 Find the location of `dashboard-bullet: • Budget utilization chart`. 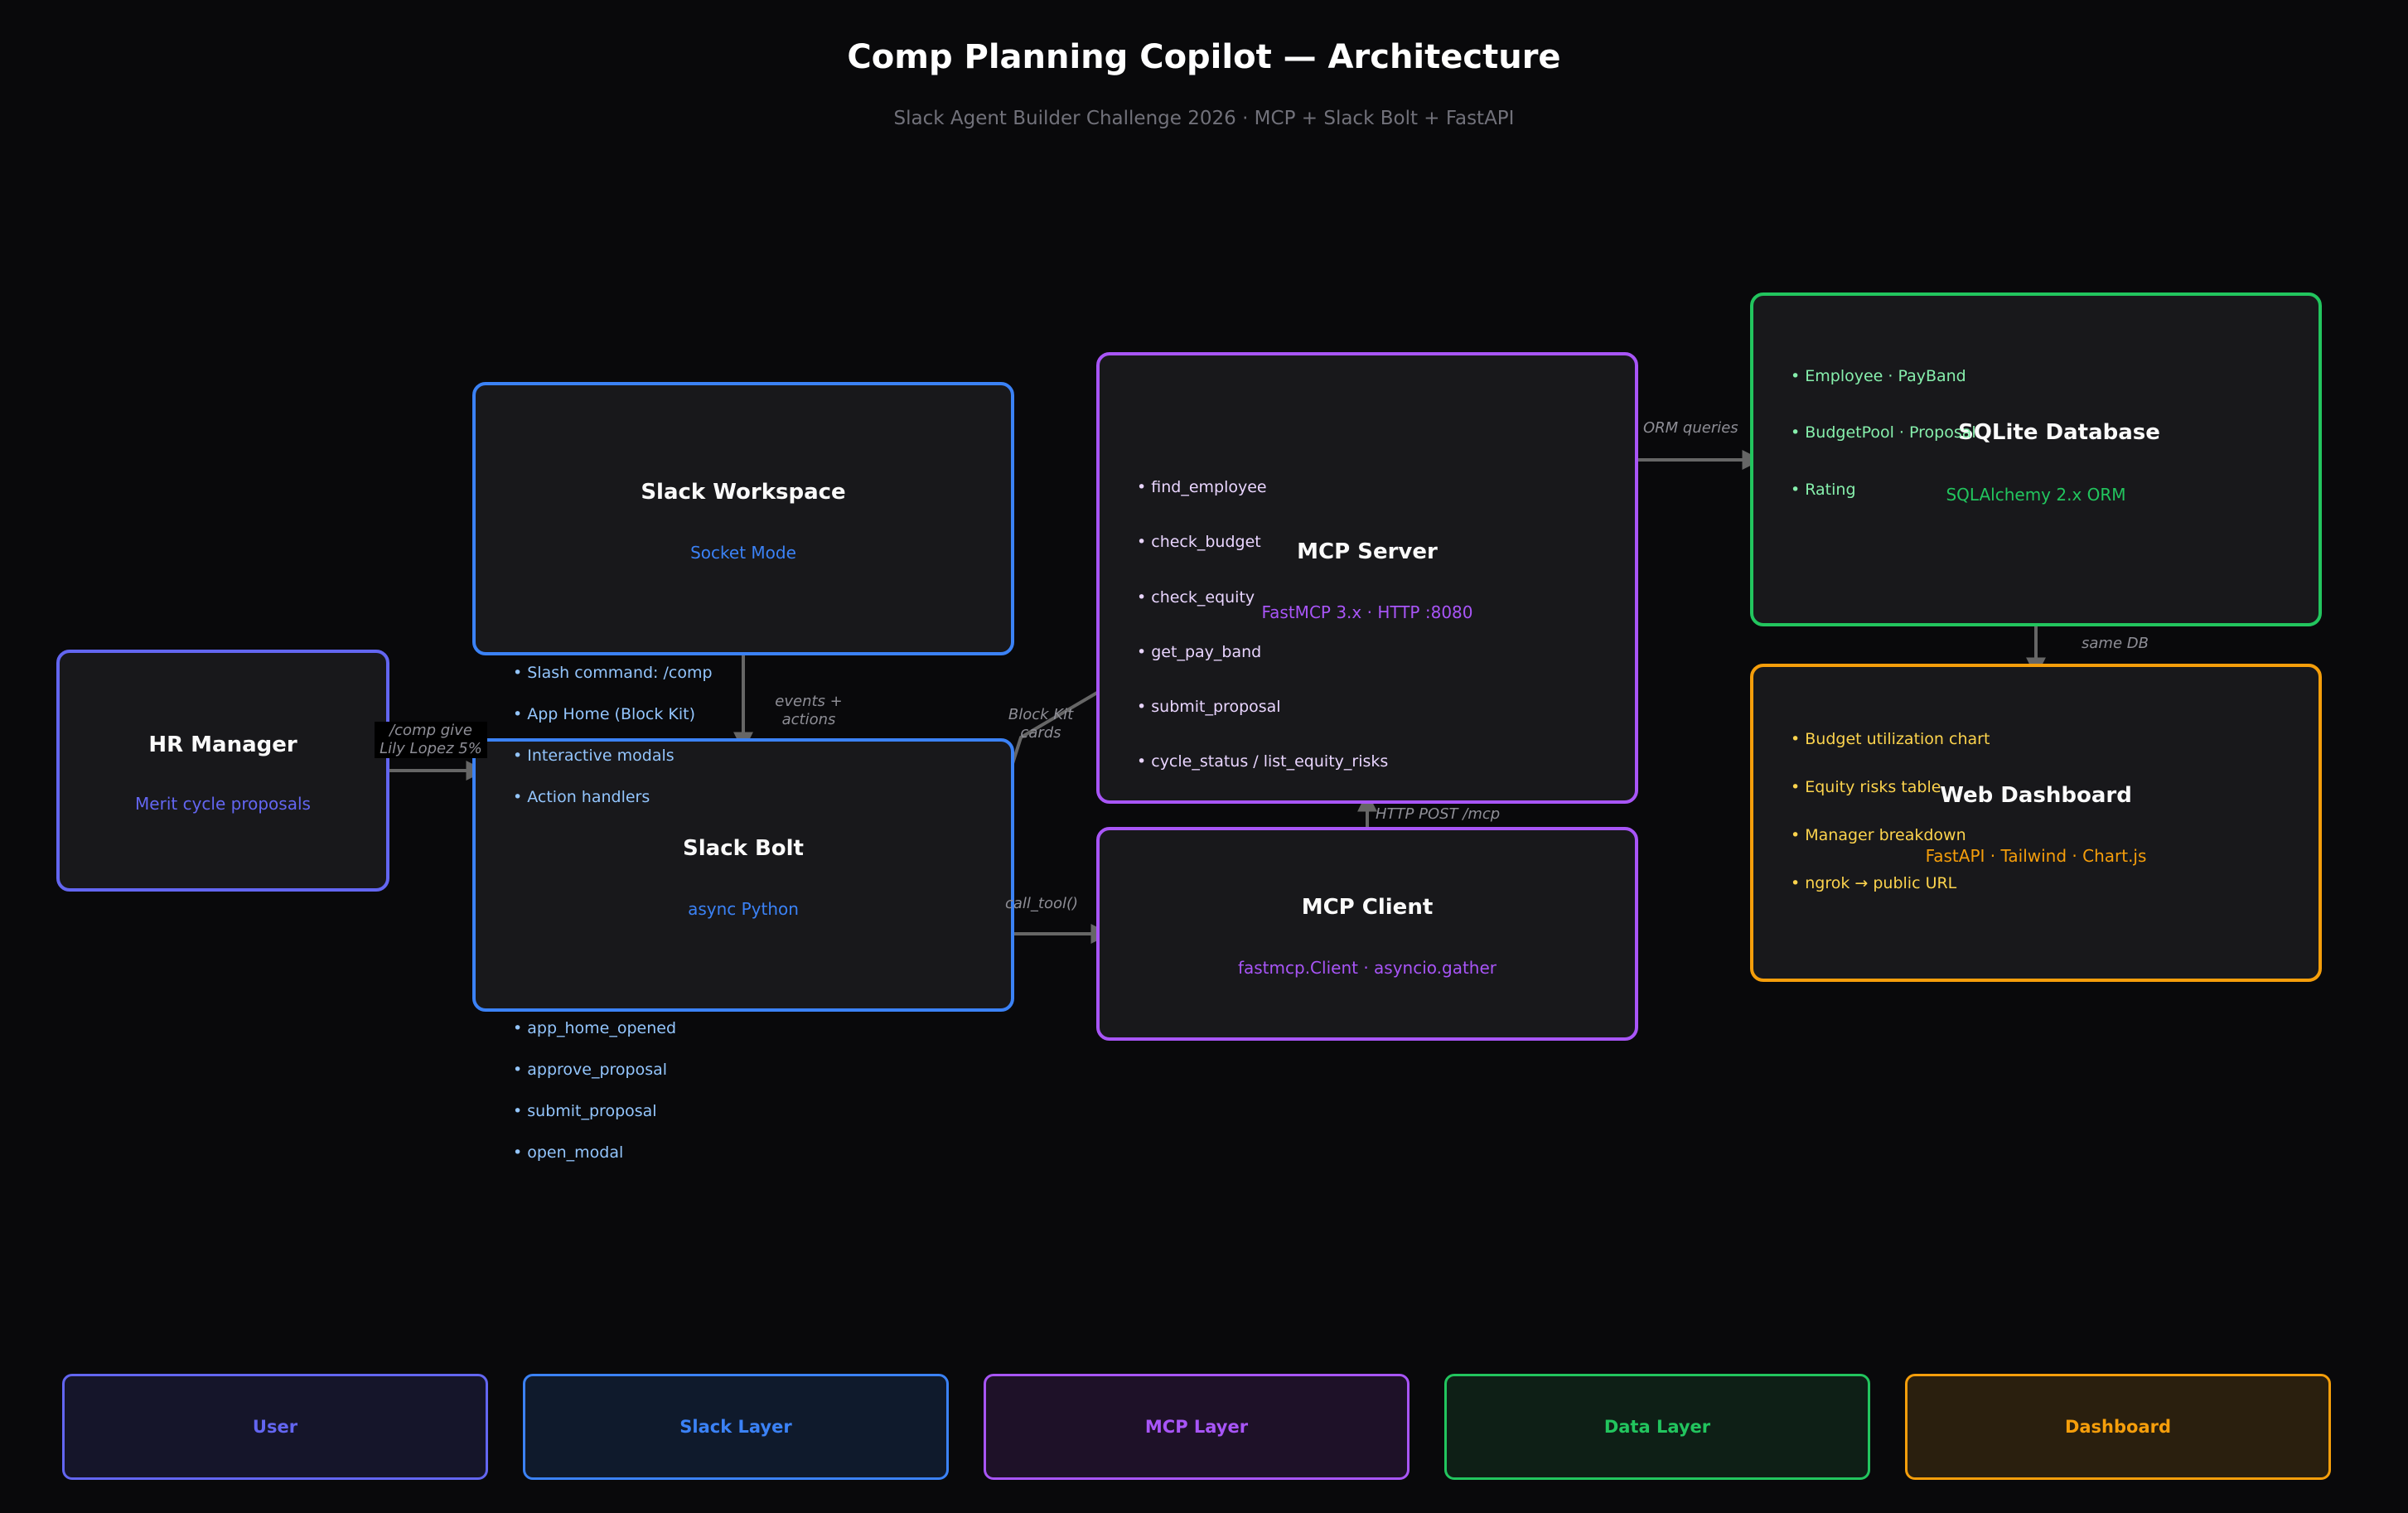

dashboard-bullet: • Budget utilization chart is located at coordinates (1891, 739).